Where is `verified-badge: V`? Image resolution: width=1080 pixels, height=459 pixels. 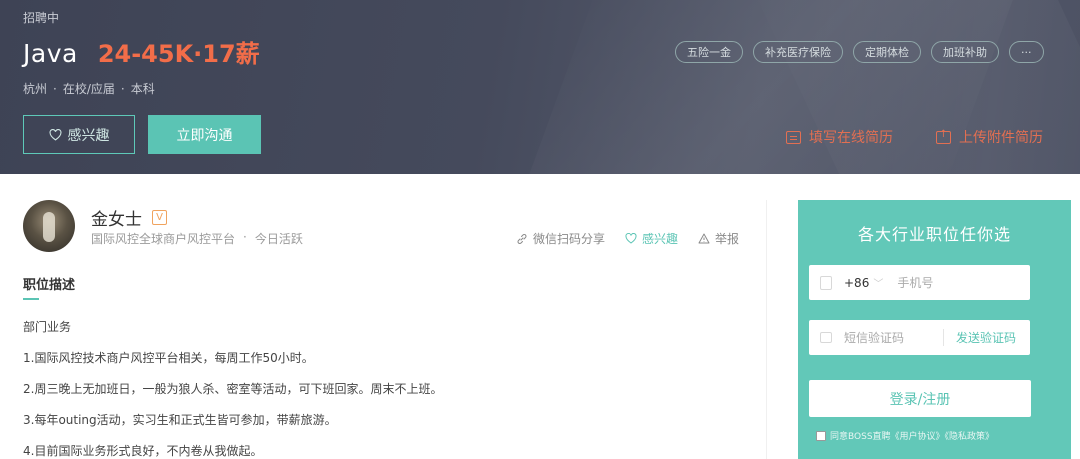 verified-badge: V is located at coordinates (159, 217).